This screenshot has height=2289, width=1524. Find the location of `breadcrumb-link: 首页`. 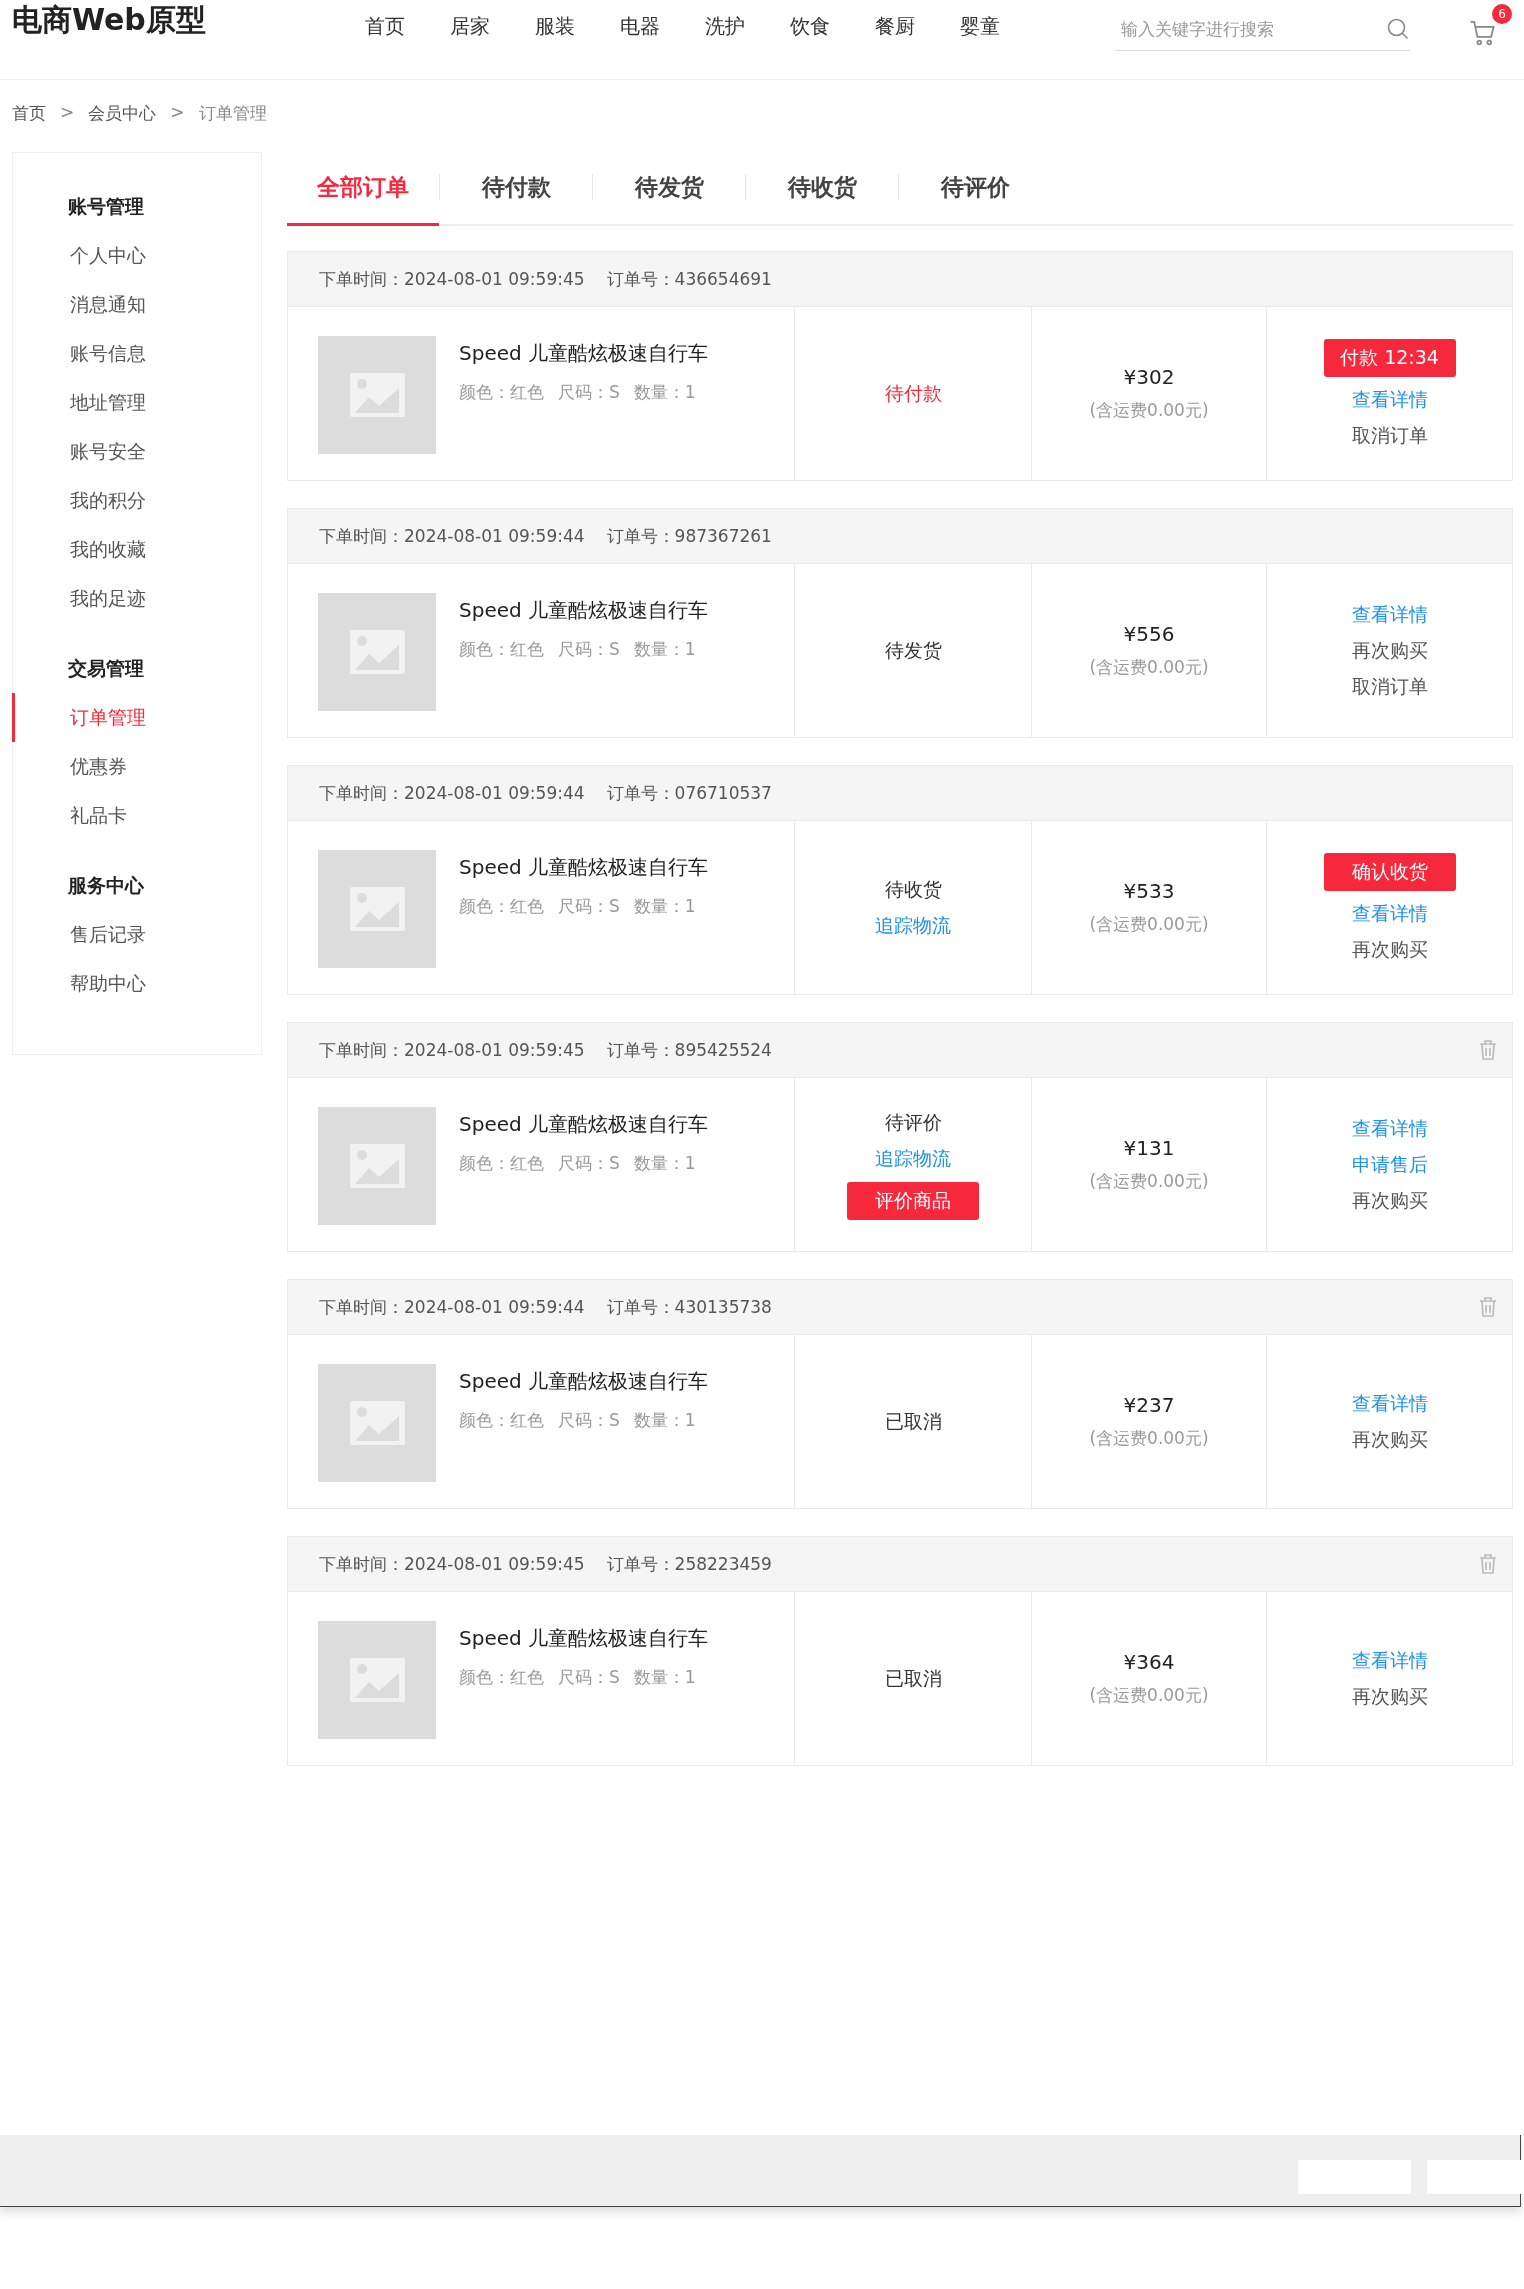

breadcrumb-link: 首页 is located at coordinates (29, 127).